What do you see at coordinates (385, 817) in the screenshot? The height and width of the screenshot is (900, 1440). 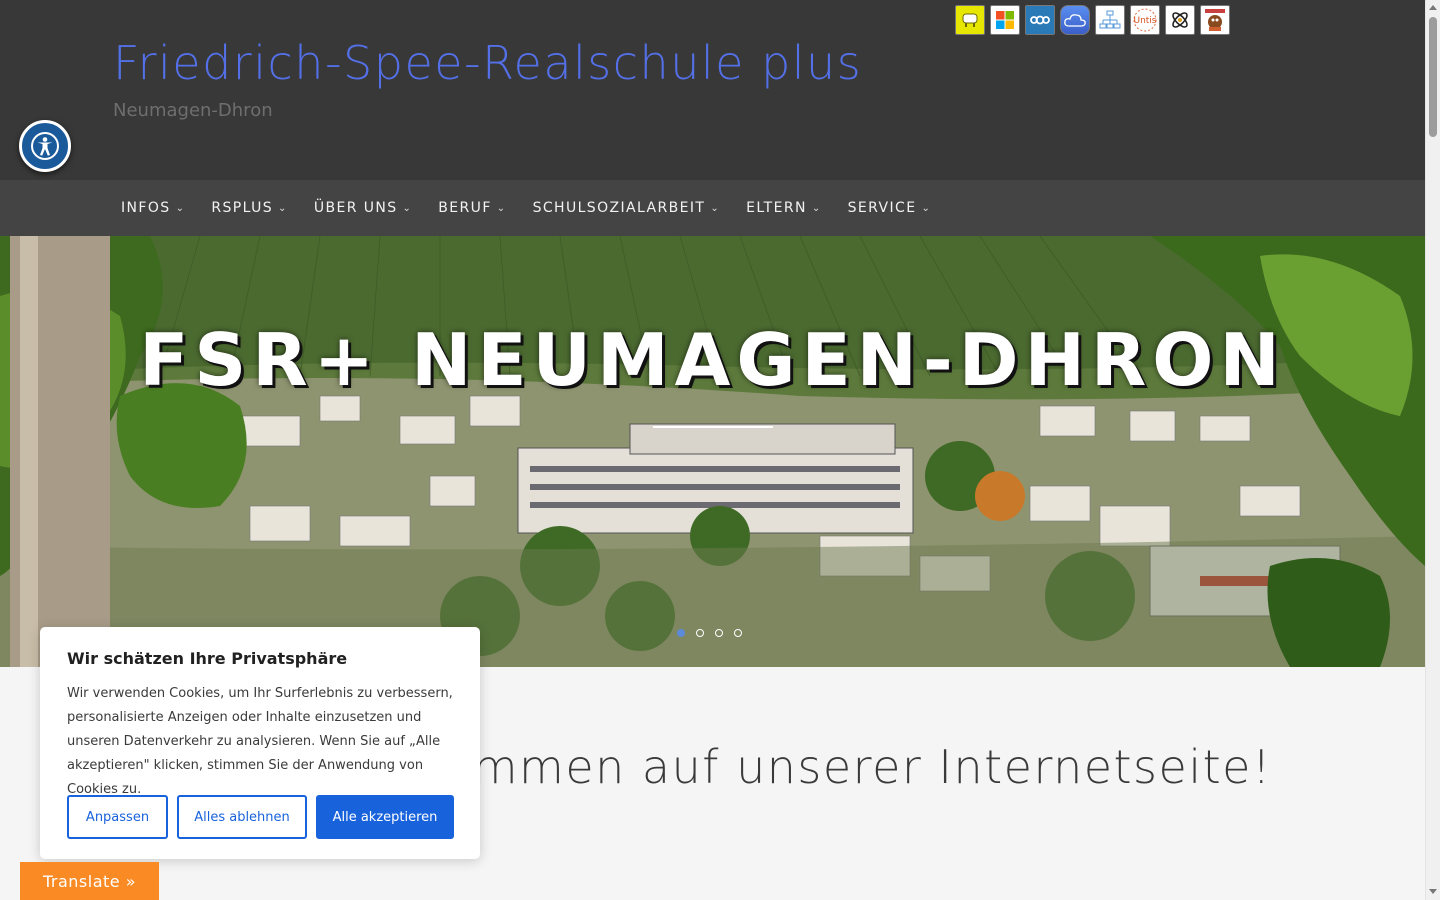 I see `accept-all-button: Alle akzeptieren` at bounding box center [385, 817].